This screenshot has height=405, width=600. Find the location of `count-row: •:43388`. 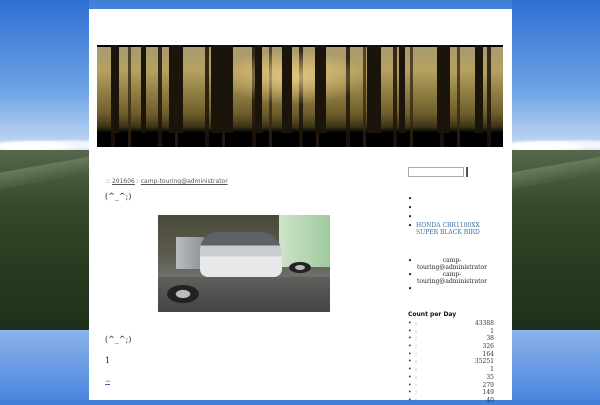

count-row: •:43388 is located at coordinates (451, 323).